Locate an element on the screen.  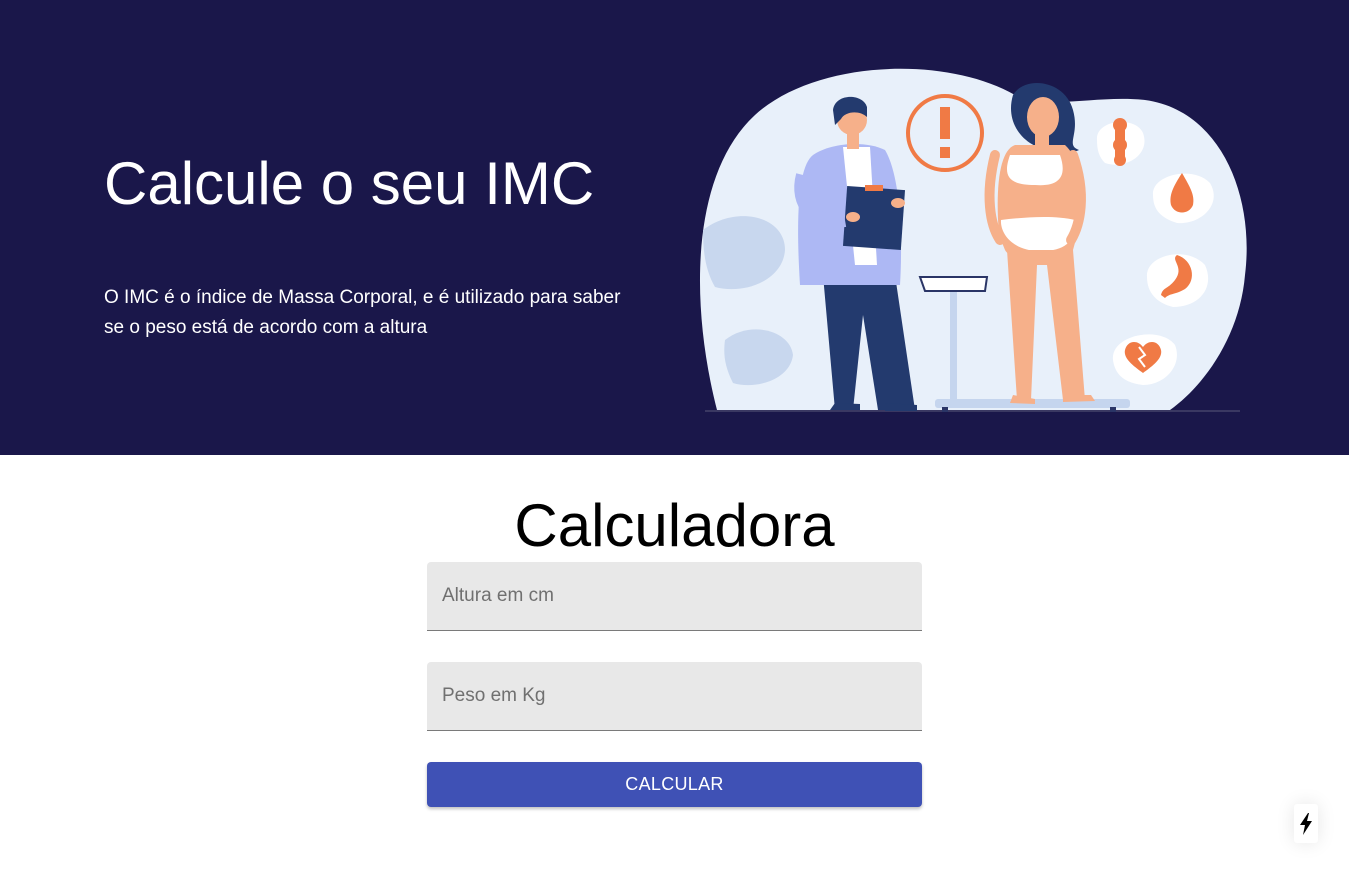
height-input is located at coordinates (674, 596).